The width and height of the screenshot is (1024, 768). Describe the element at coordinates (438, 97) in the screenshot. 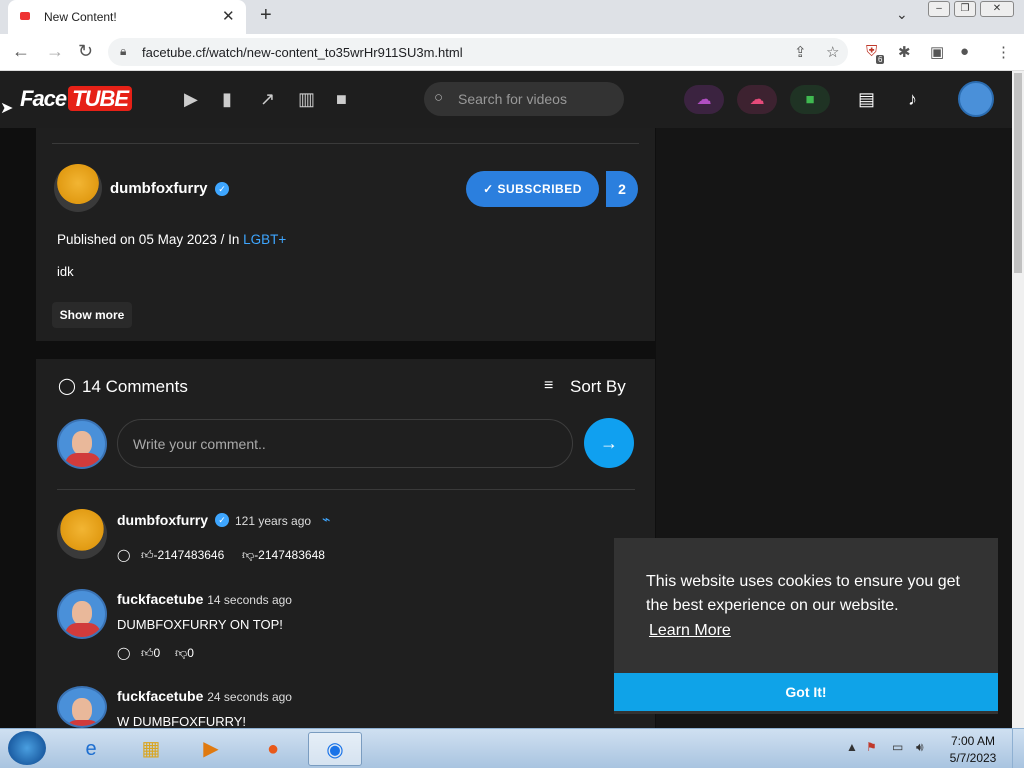

I see `search-icon: ○` at that location.